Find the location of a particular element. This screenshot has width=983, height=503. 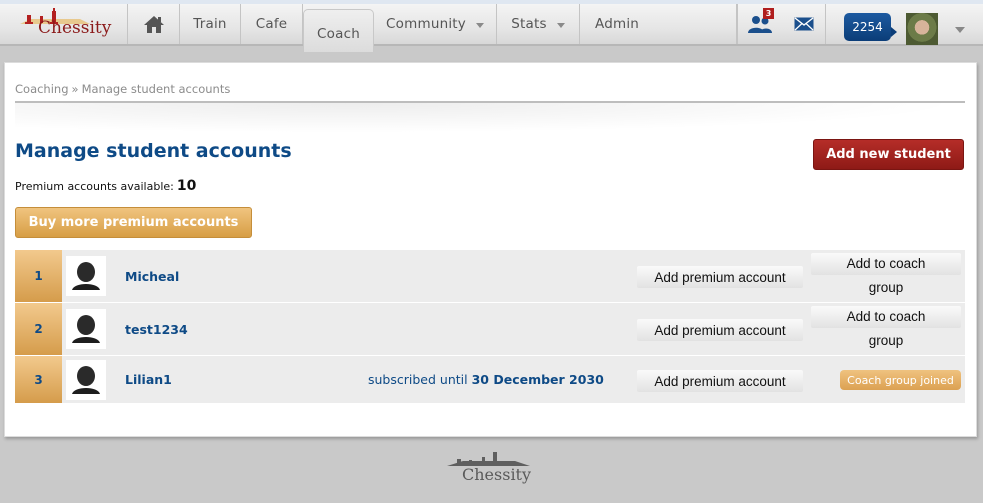

subscription-date: 30 December 2030 is located at coordinates (537, 379).